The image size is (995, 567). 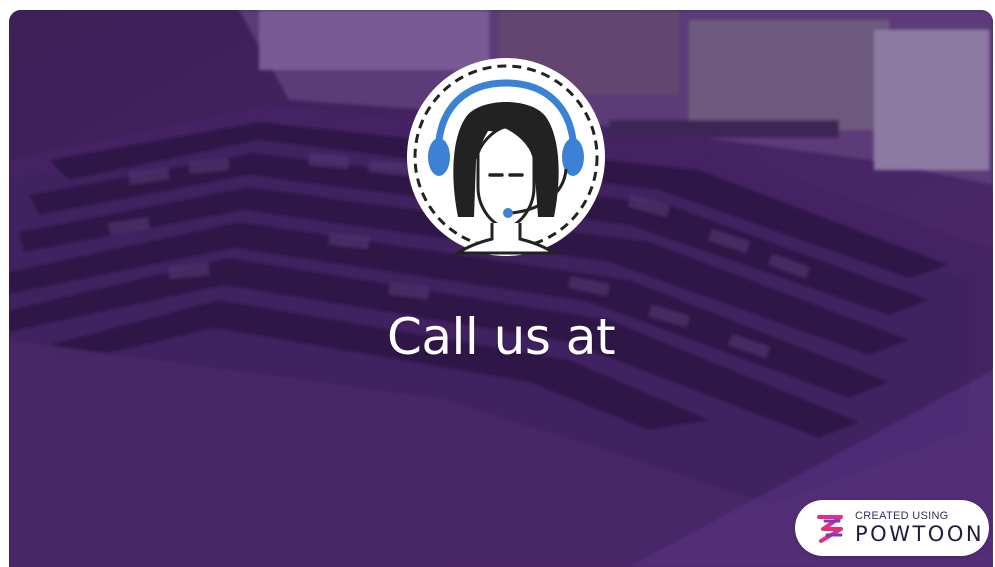 What do you see at coordinates (830, 529) in the screenshot?
I see `powtoon-logo-icon` at bounding box center [830, 529].